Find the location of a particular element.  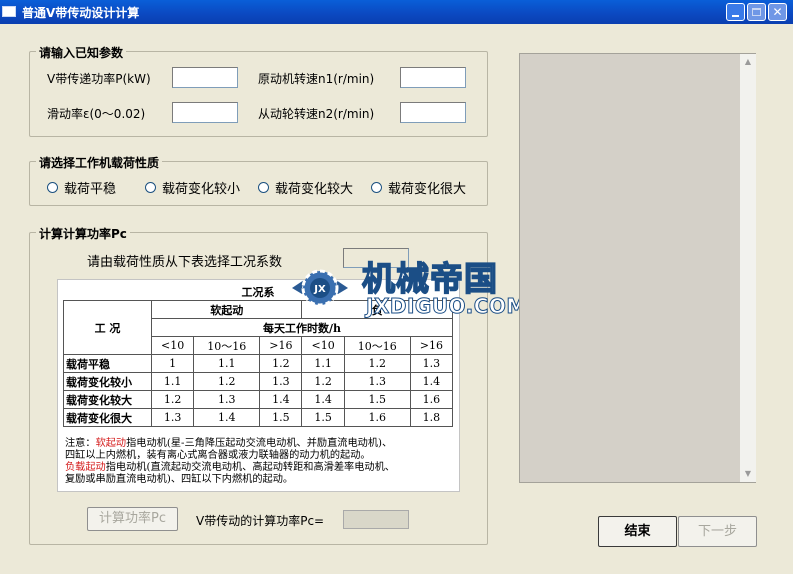

header-condition: 工 况 is located at coordinates (107, 327).